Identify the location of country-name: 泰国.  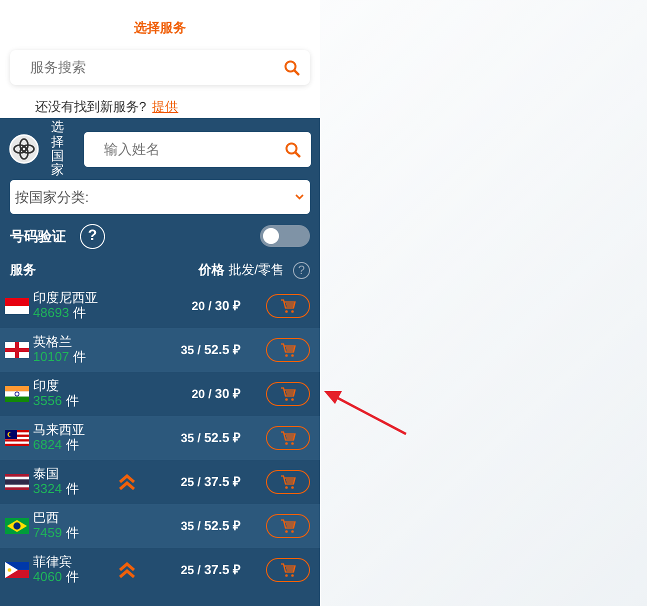
(46, 474).